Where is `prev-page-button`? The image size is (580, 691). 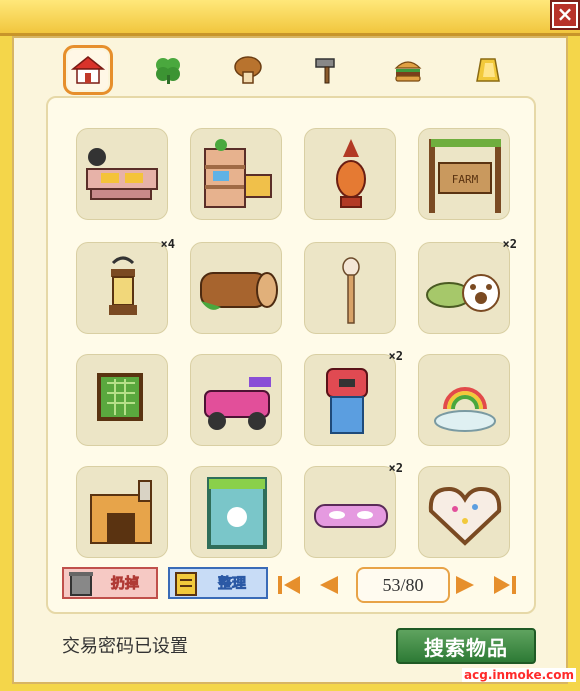 prev-page-button is located at coordinates (329, 585).